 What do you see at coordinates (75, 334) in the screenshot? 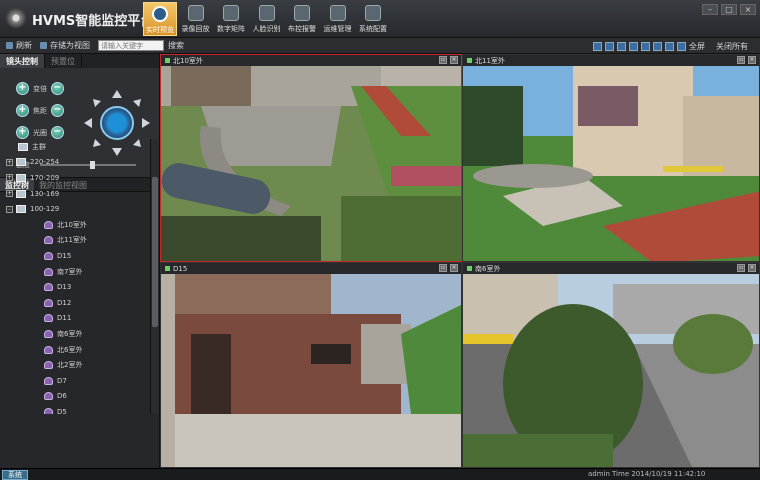
I see `tree-camera-item: 南6室外` at bounding box center [75, 334].